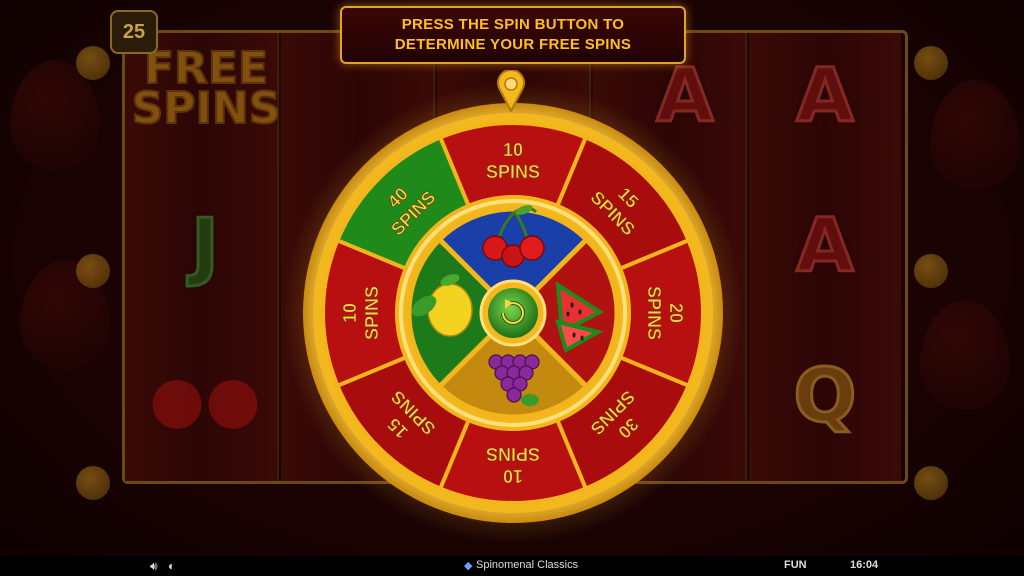 The image size is (1024, 576). Describe the element at coordinates (206, 88) in the screenshot. I see `free-spins-symbol: FREE SPINS` at that location.